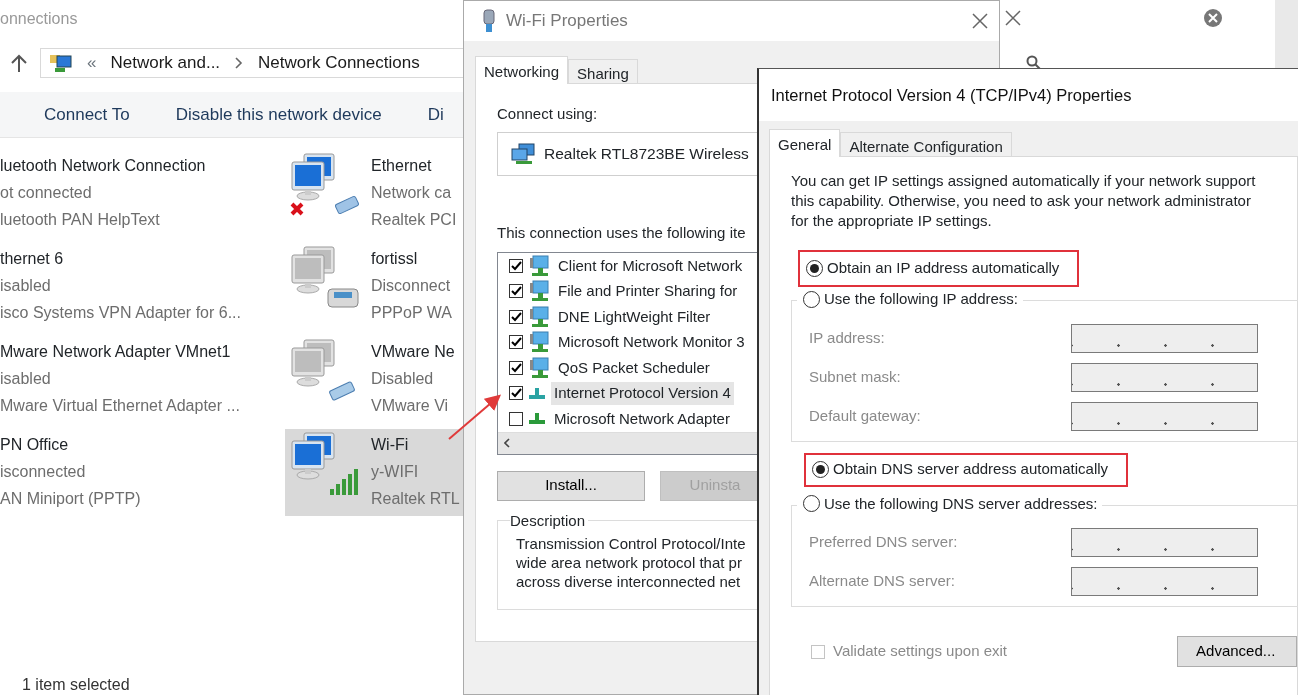  What do you see at coordinates (411, 313) in the screenshot?
I see `adapter-name: PPPoP WA` at bounding box center [411, 313].